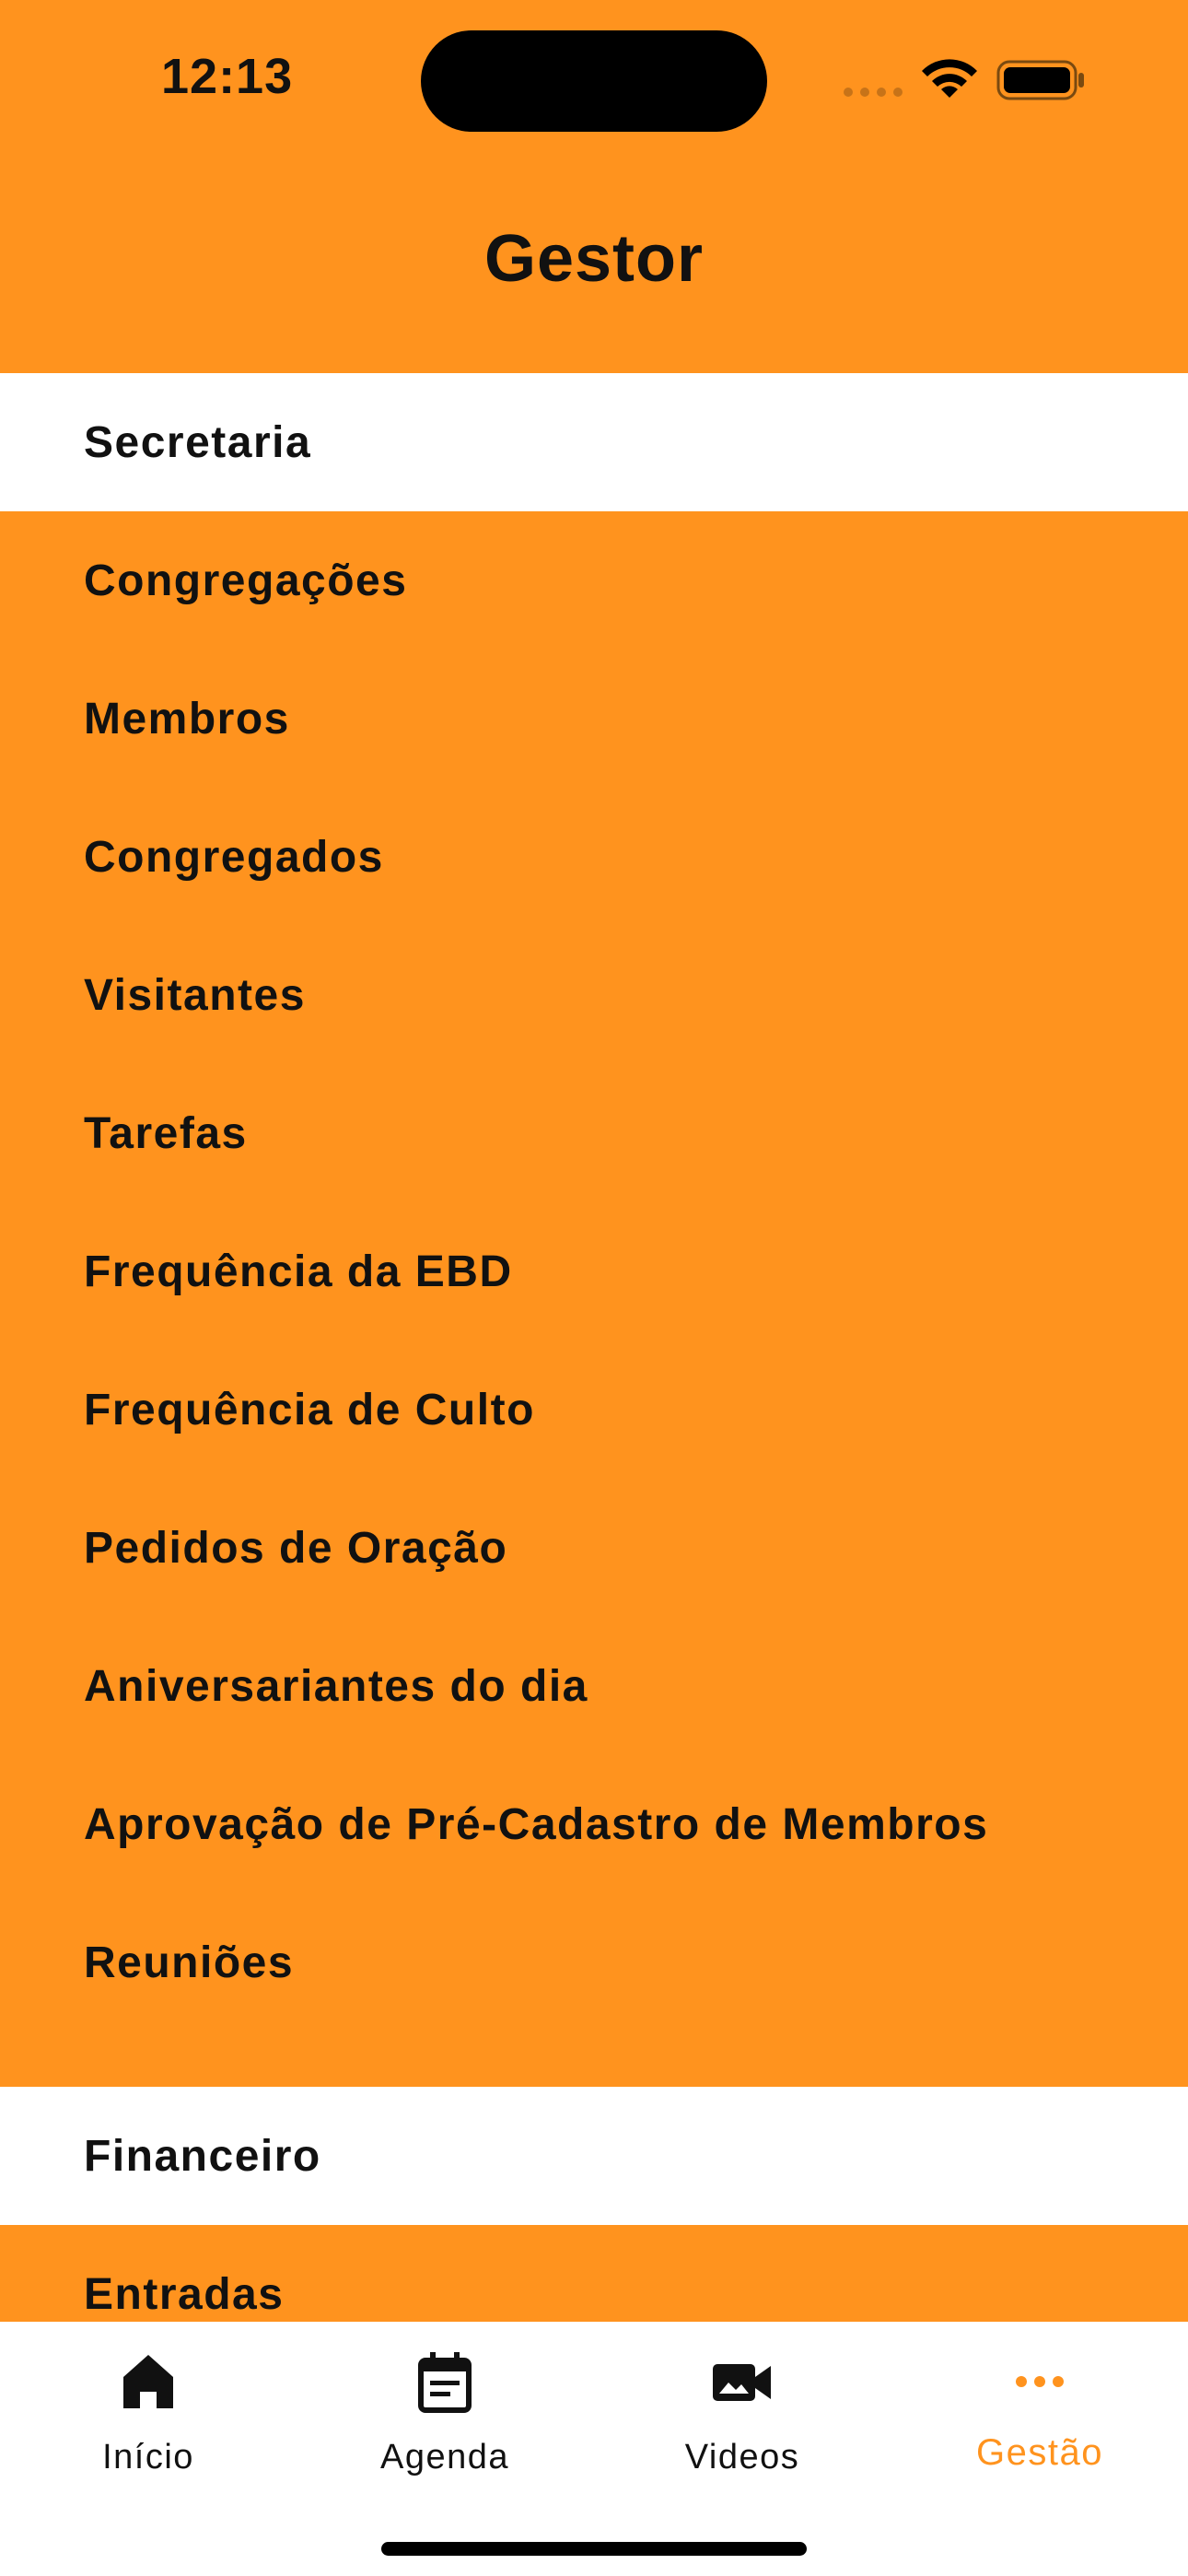  Describe the element at coordinates (445, 2414) in the screenshot. I see `tab-agenda: Agenda` at that location.